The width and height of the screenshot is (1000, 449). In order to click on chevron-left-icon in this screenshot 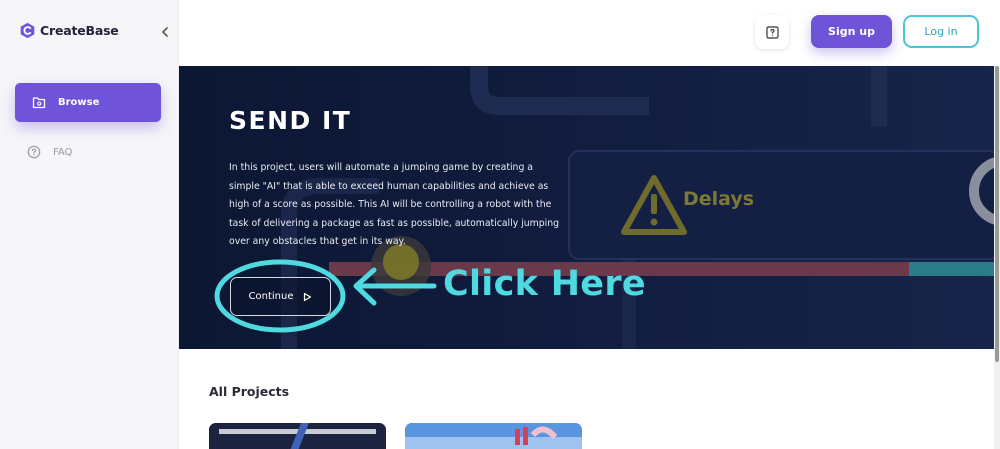, I will do `click(165, 32)`.